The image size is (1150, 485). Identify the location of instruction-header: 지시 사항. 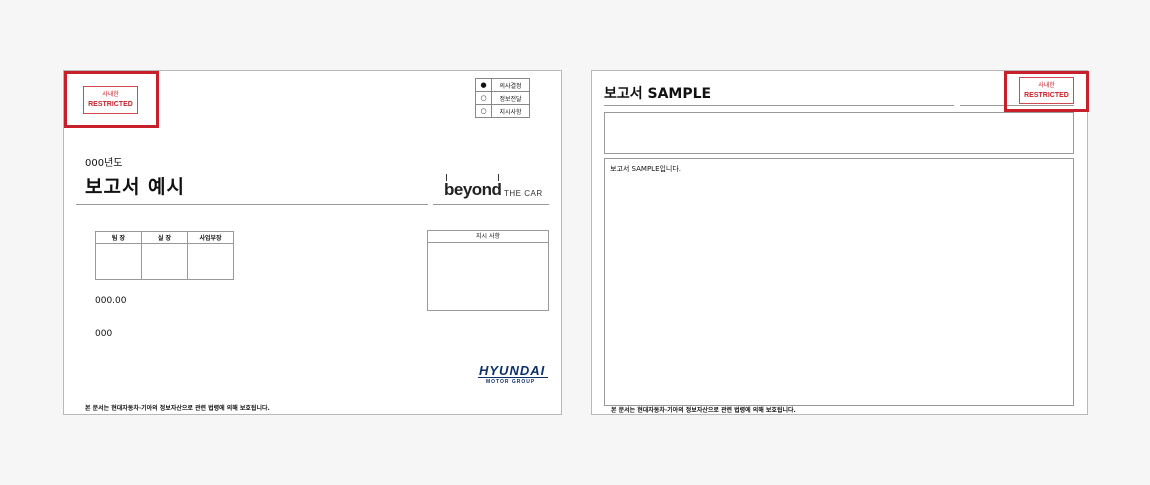
(488, 237).